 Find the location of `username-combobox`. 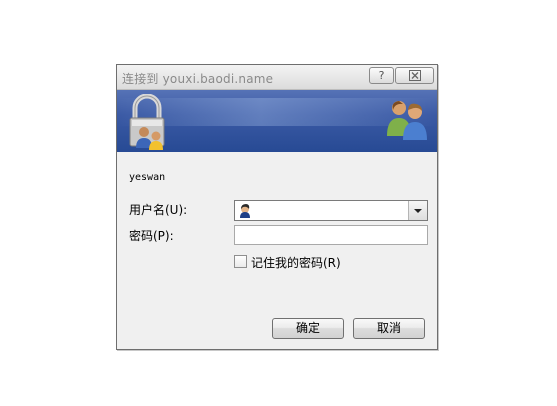

username-combobox is located at coordinates (331, 210).